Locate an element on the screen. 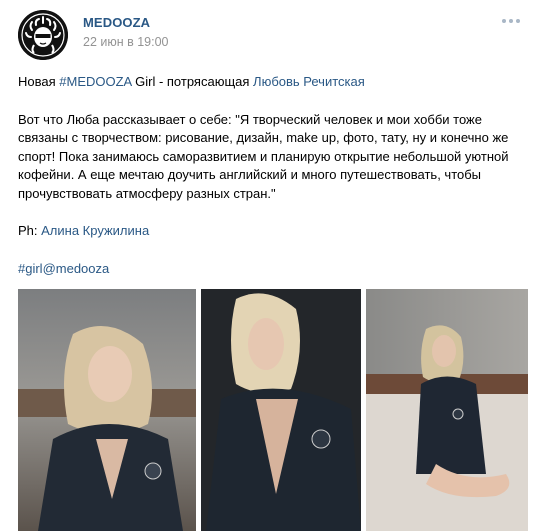  credit-prefix: Ph: is located at coordinates (30, 230).